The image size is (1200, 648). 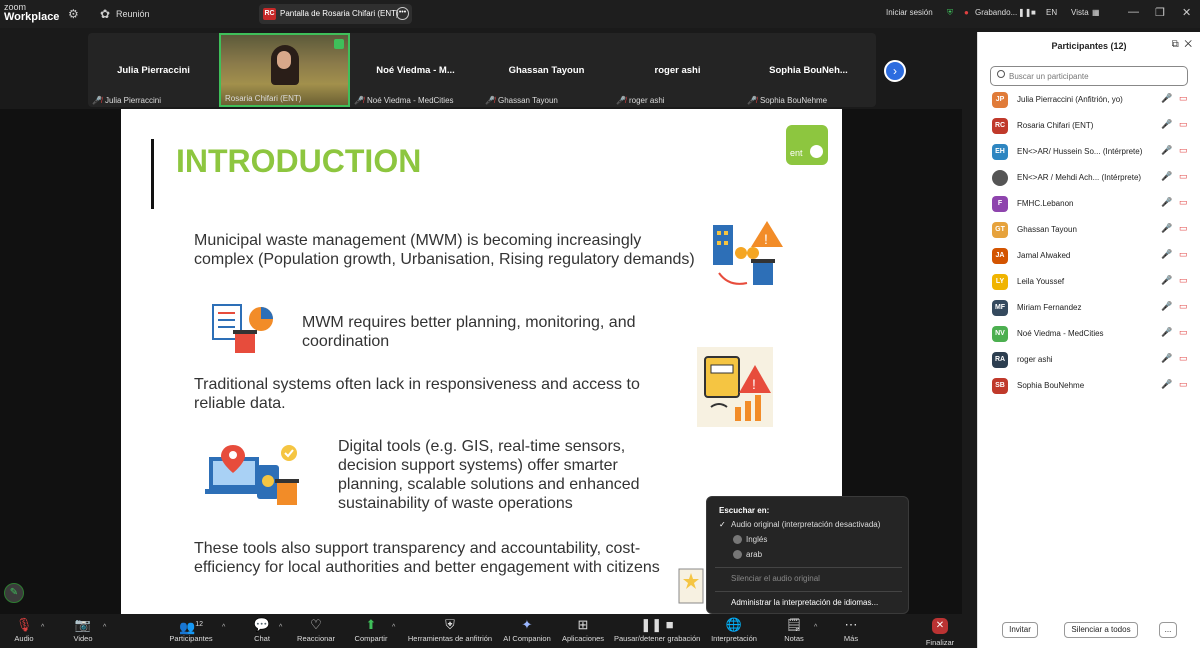 I want to click on maximize-icon: ❐, so click(x=1160, y=12).